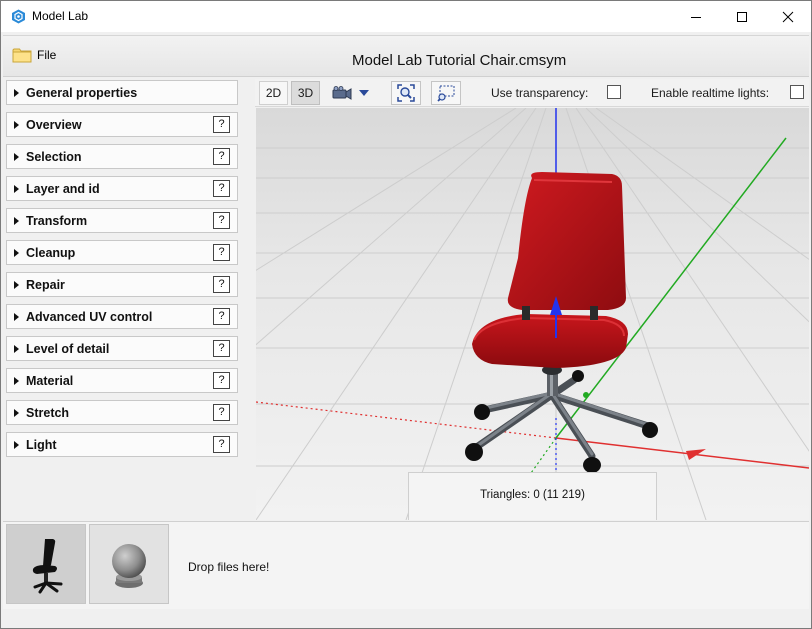 Image resolution: width=812 pixels, height=629 pixels. I want to click on section-label: Cleanup, so click(51, 253).